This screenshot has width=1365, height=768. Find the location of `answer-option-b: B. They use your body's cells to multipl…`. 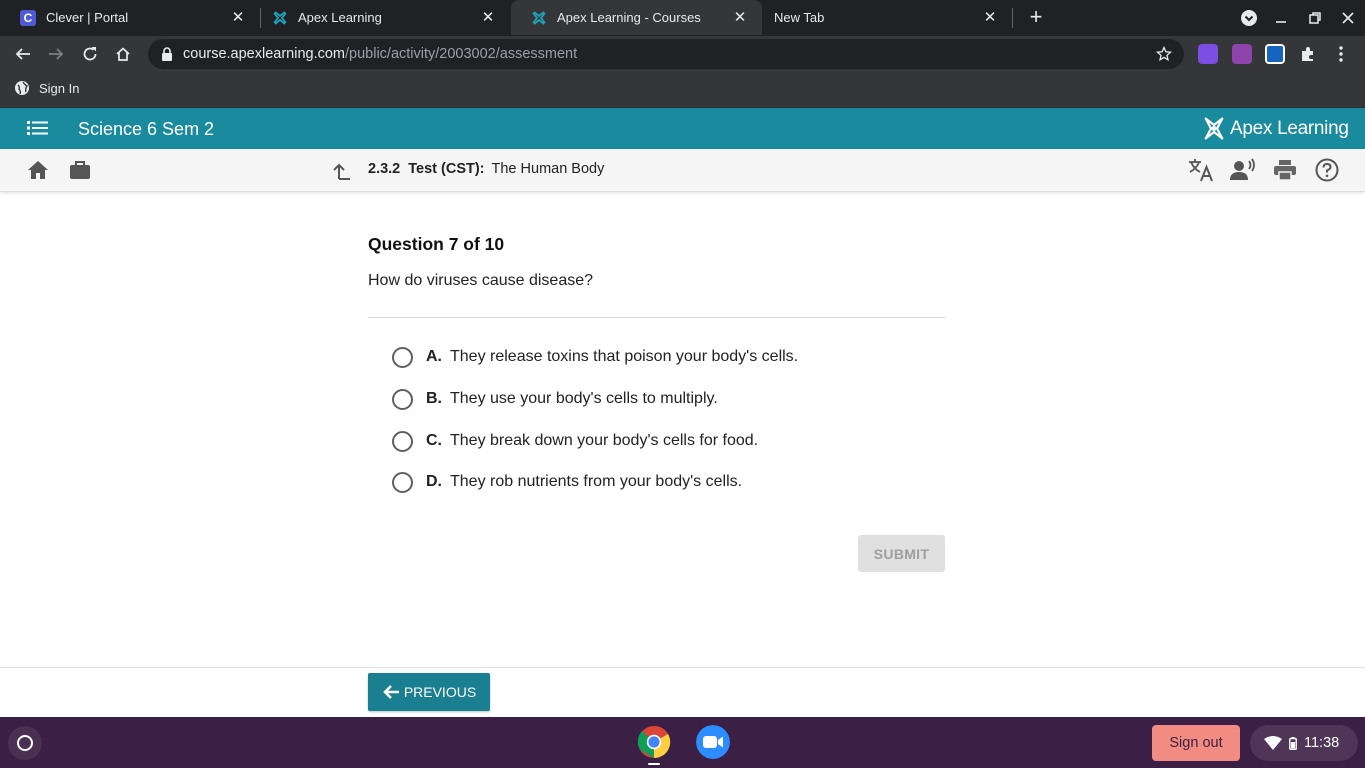

answer-option-b: B. They use your body's cells to multipl… is located at coordinates (555, 399).